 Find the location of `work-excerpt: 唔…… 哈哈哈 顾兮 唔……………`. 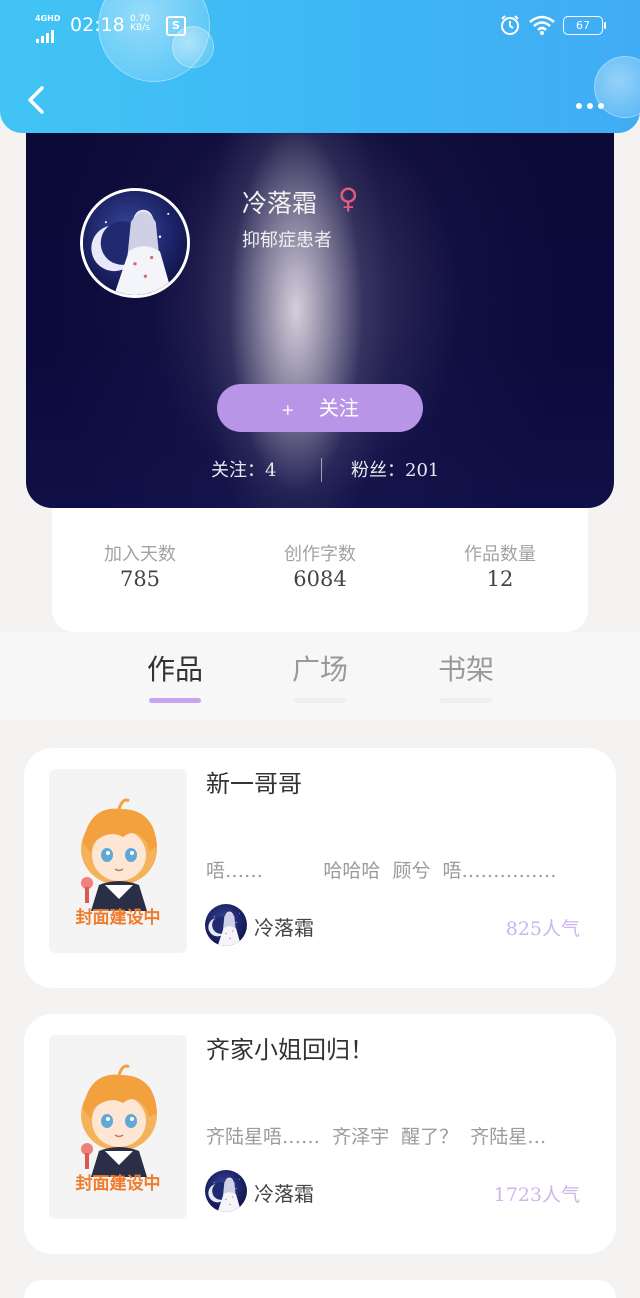

work-excerpt: 唔…… 哈哈哈 顾兮 唔…………… is located at coordinates (381, 871).